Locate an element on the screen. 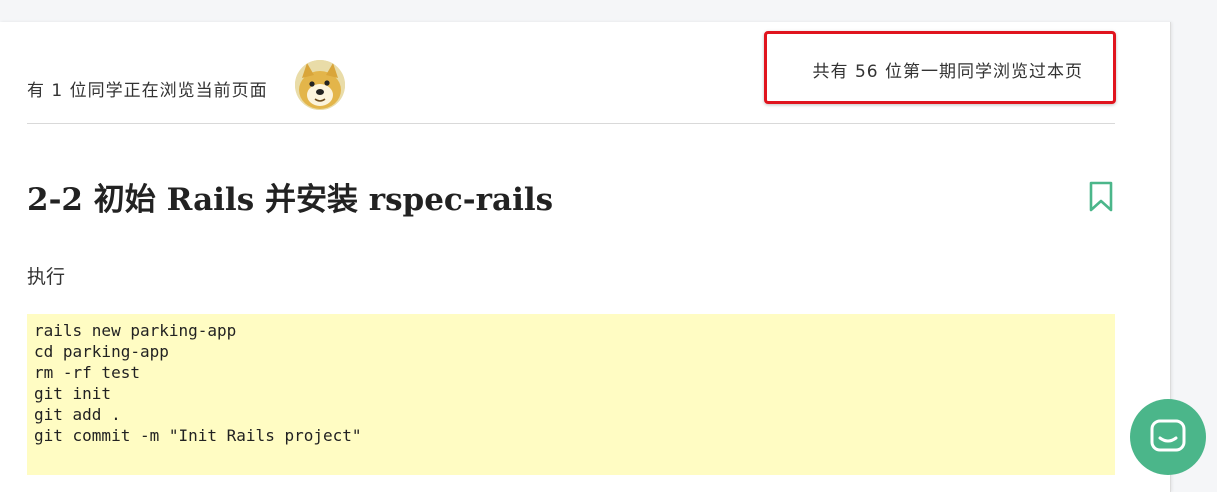  code-line: rails new parking-app is located at coordinates (135, 330).